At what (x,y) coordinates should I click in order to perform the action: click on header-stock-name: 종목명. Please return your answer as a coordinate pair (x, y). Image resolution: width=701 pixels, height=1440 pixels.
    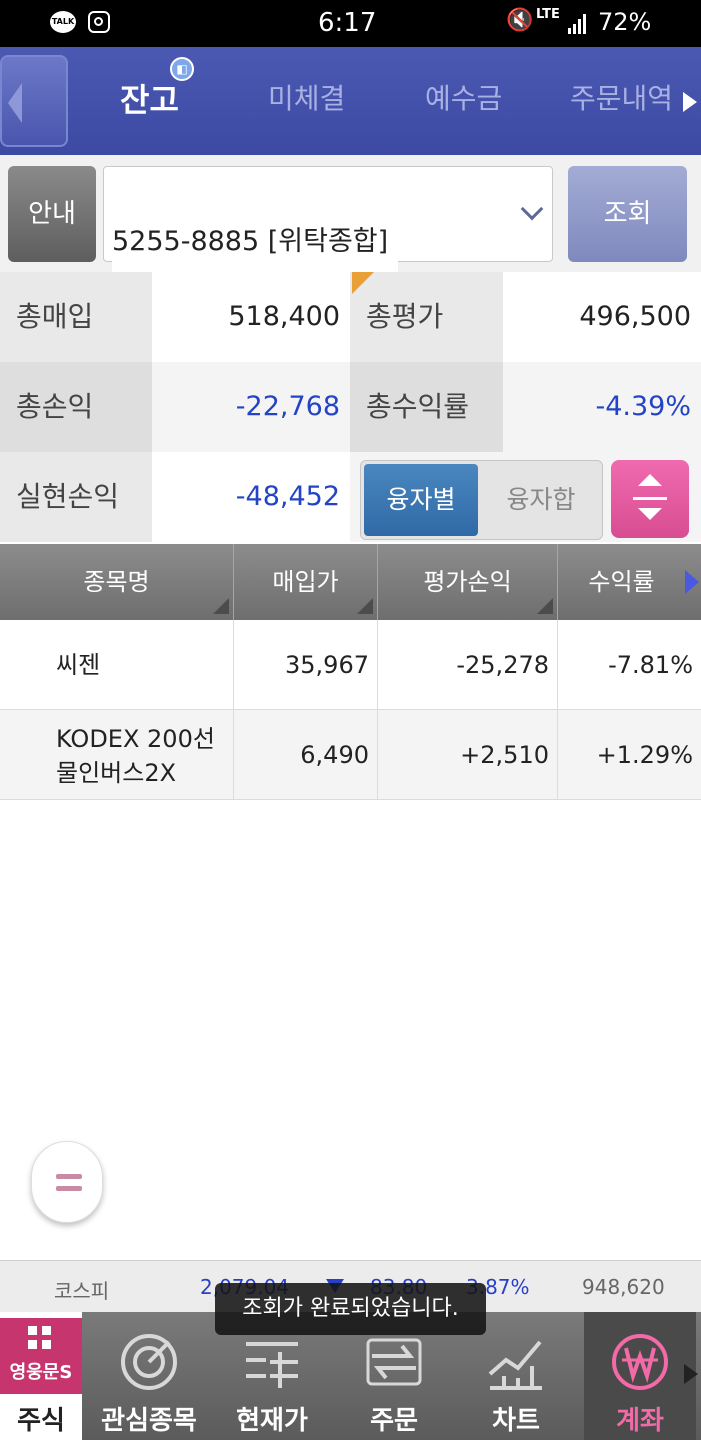
    Looking at the image, I should click on (117, 582).